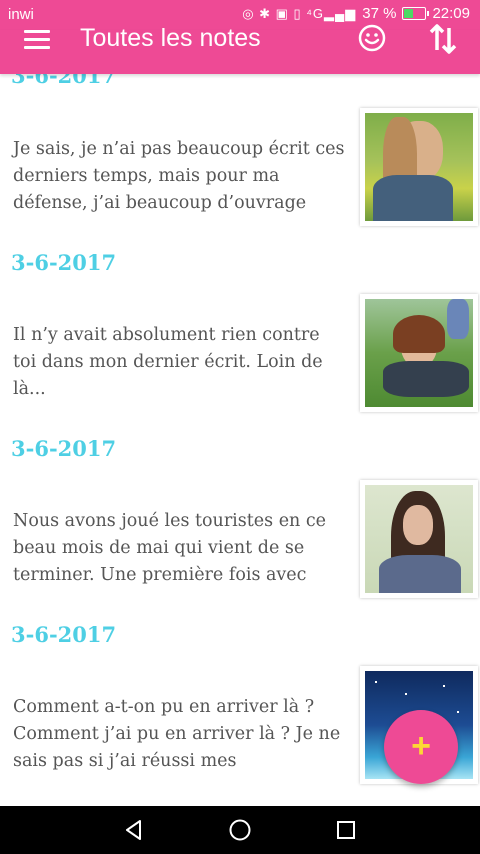  Describe the element at coordinates (346, 830) in the screenshot. I see `recents-icon` at that location.